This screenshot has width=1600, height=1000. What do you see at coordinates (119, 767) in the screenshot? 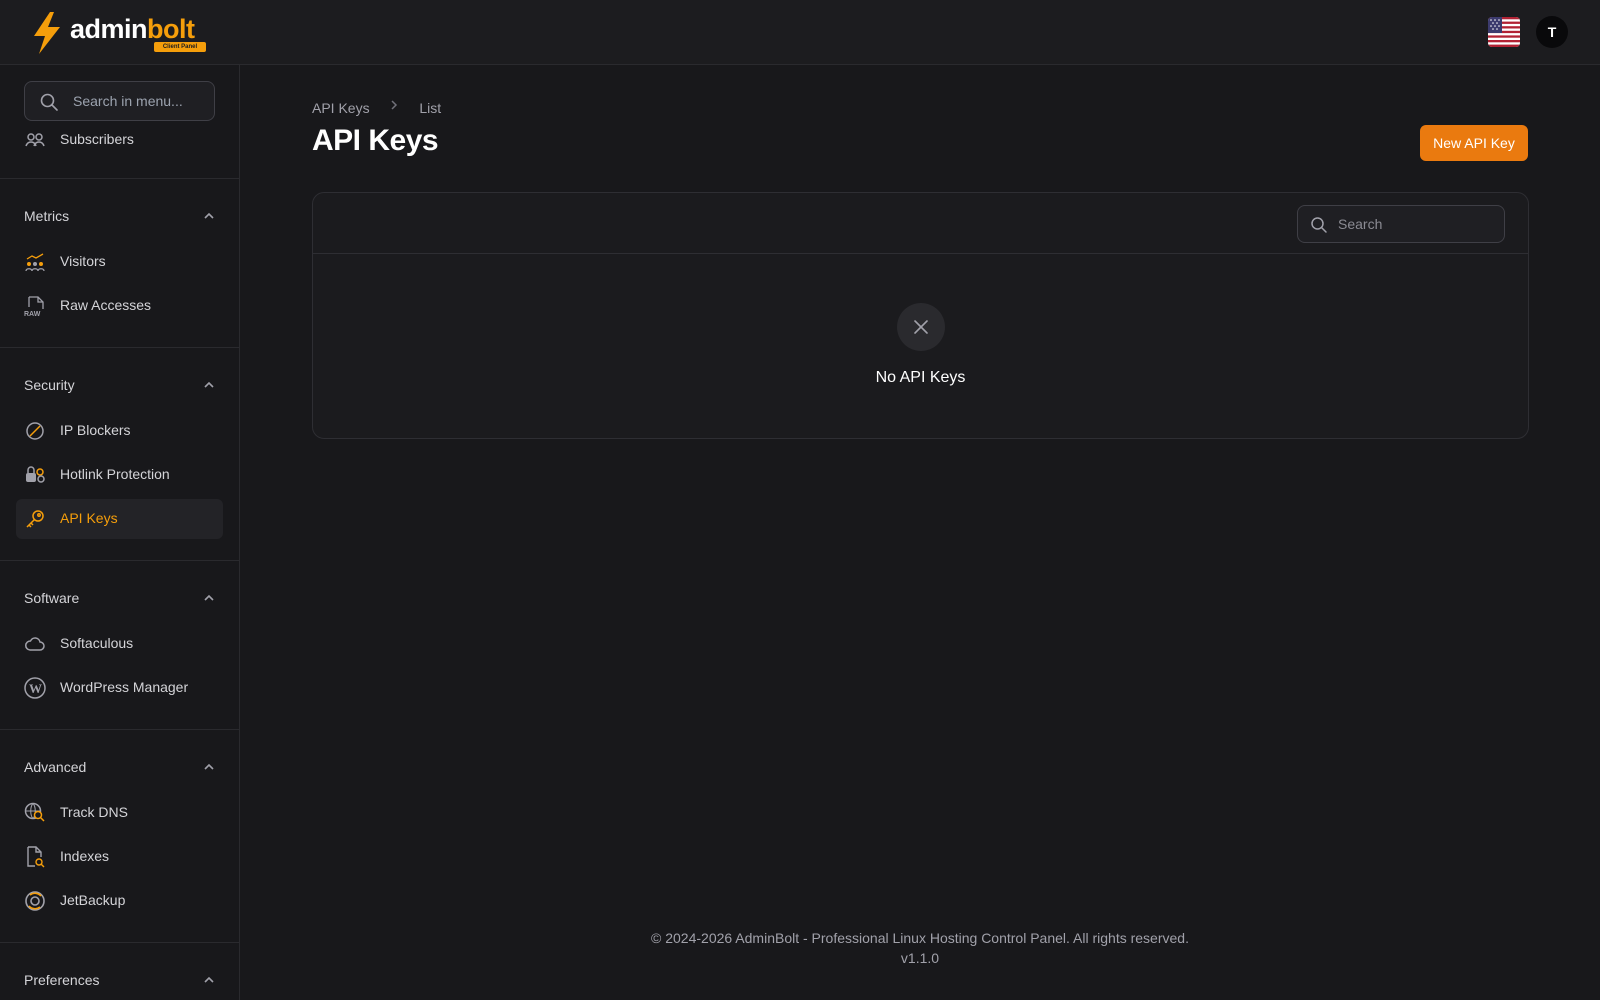
I see `group-advanced: Advanced` at bounding box center [119, 767].